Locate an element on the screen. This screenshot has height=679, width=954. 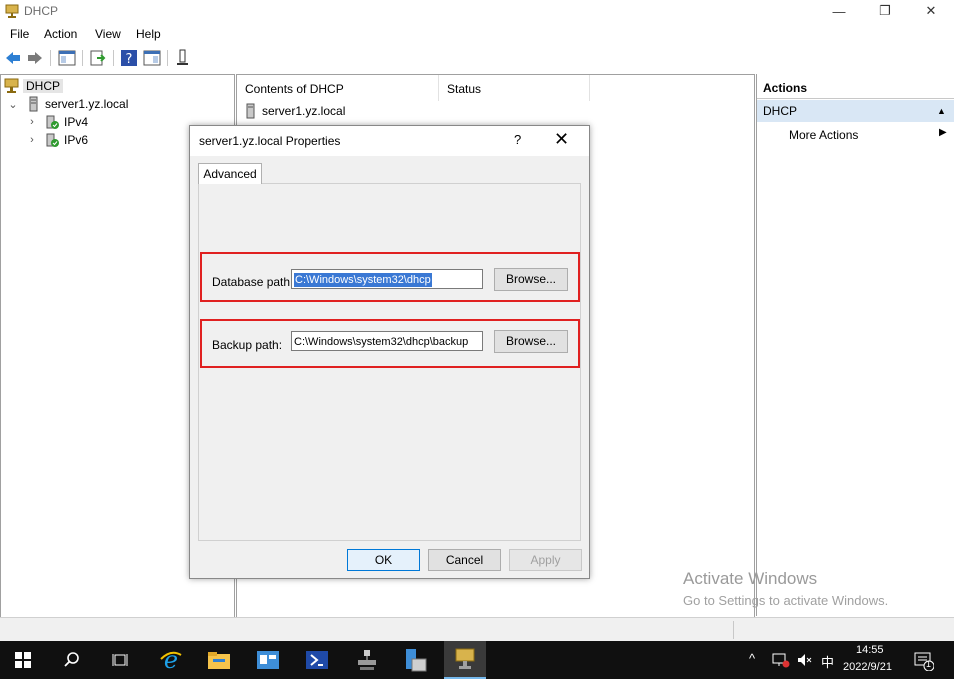
dns-manager-button is located at coordinates (415, 660).